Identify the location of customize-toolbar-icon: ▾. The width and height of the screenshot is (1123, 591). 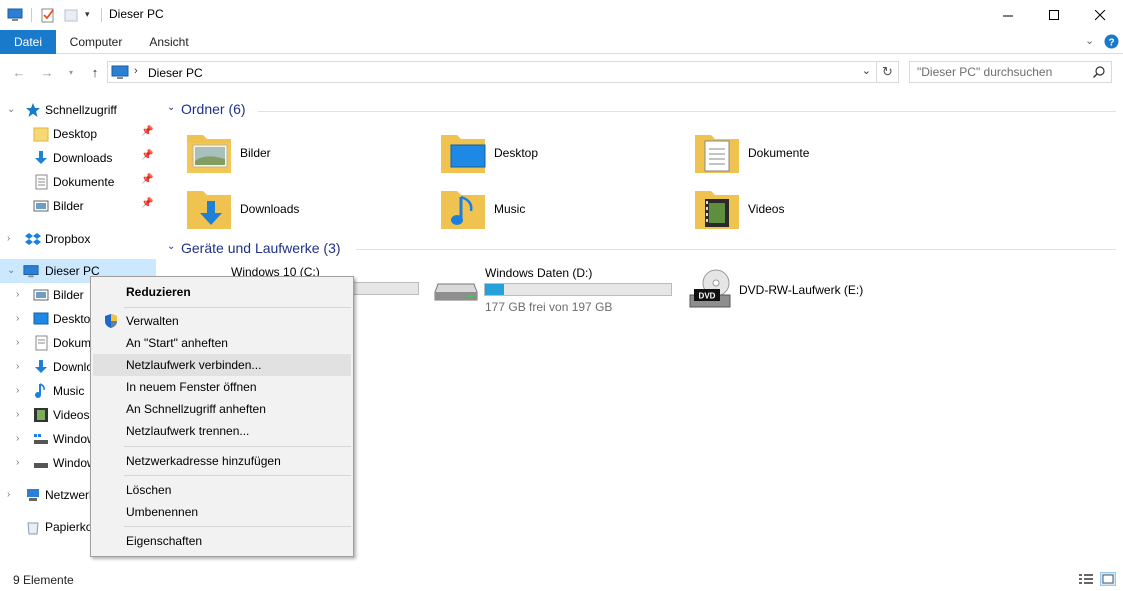
(87, 14).